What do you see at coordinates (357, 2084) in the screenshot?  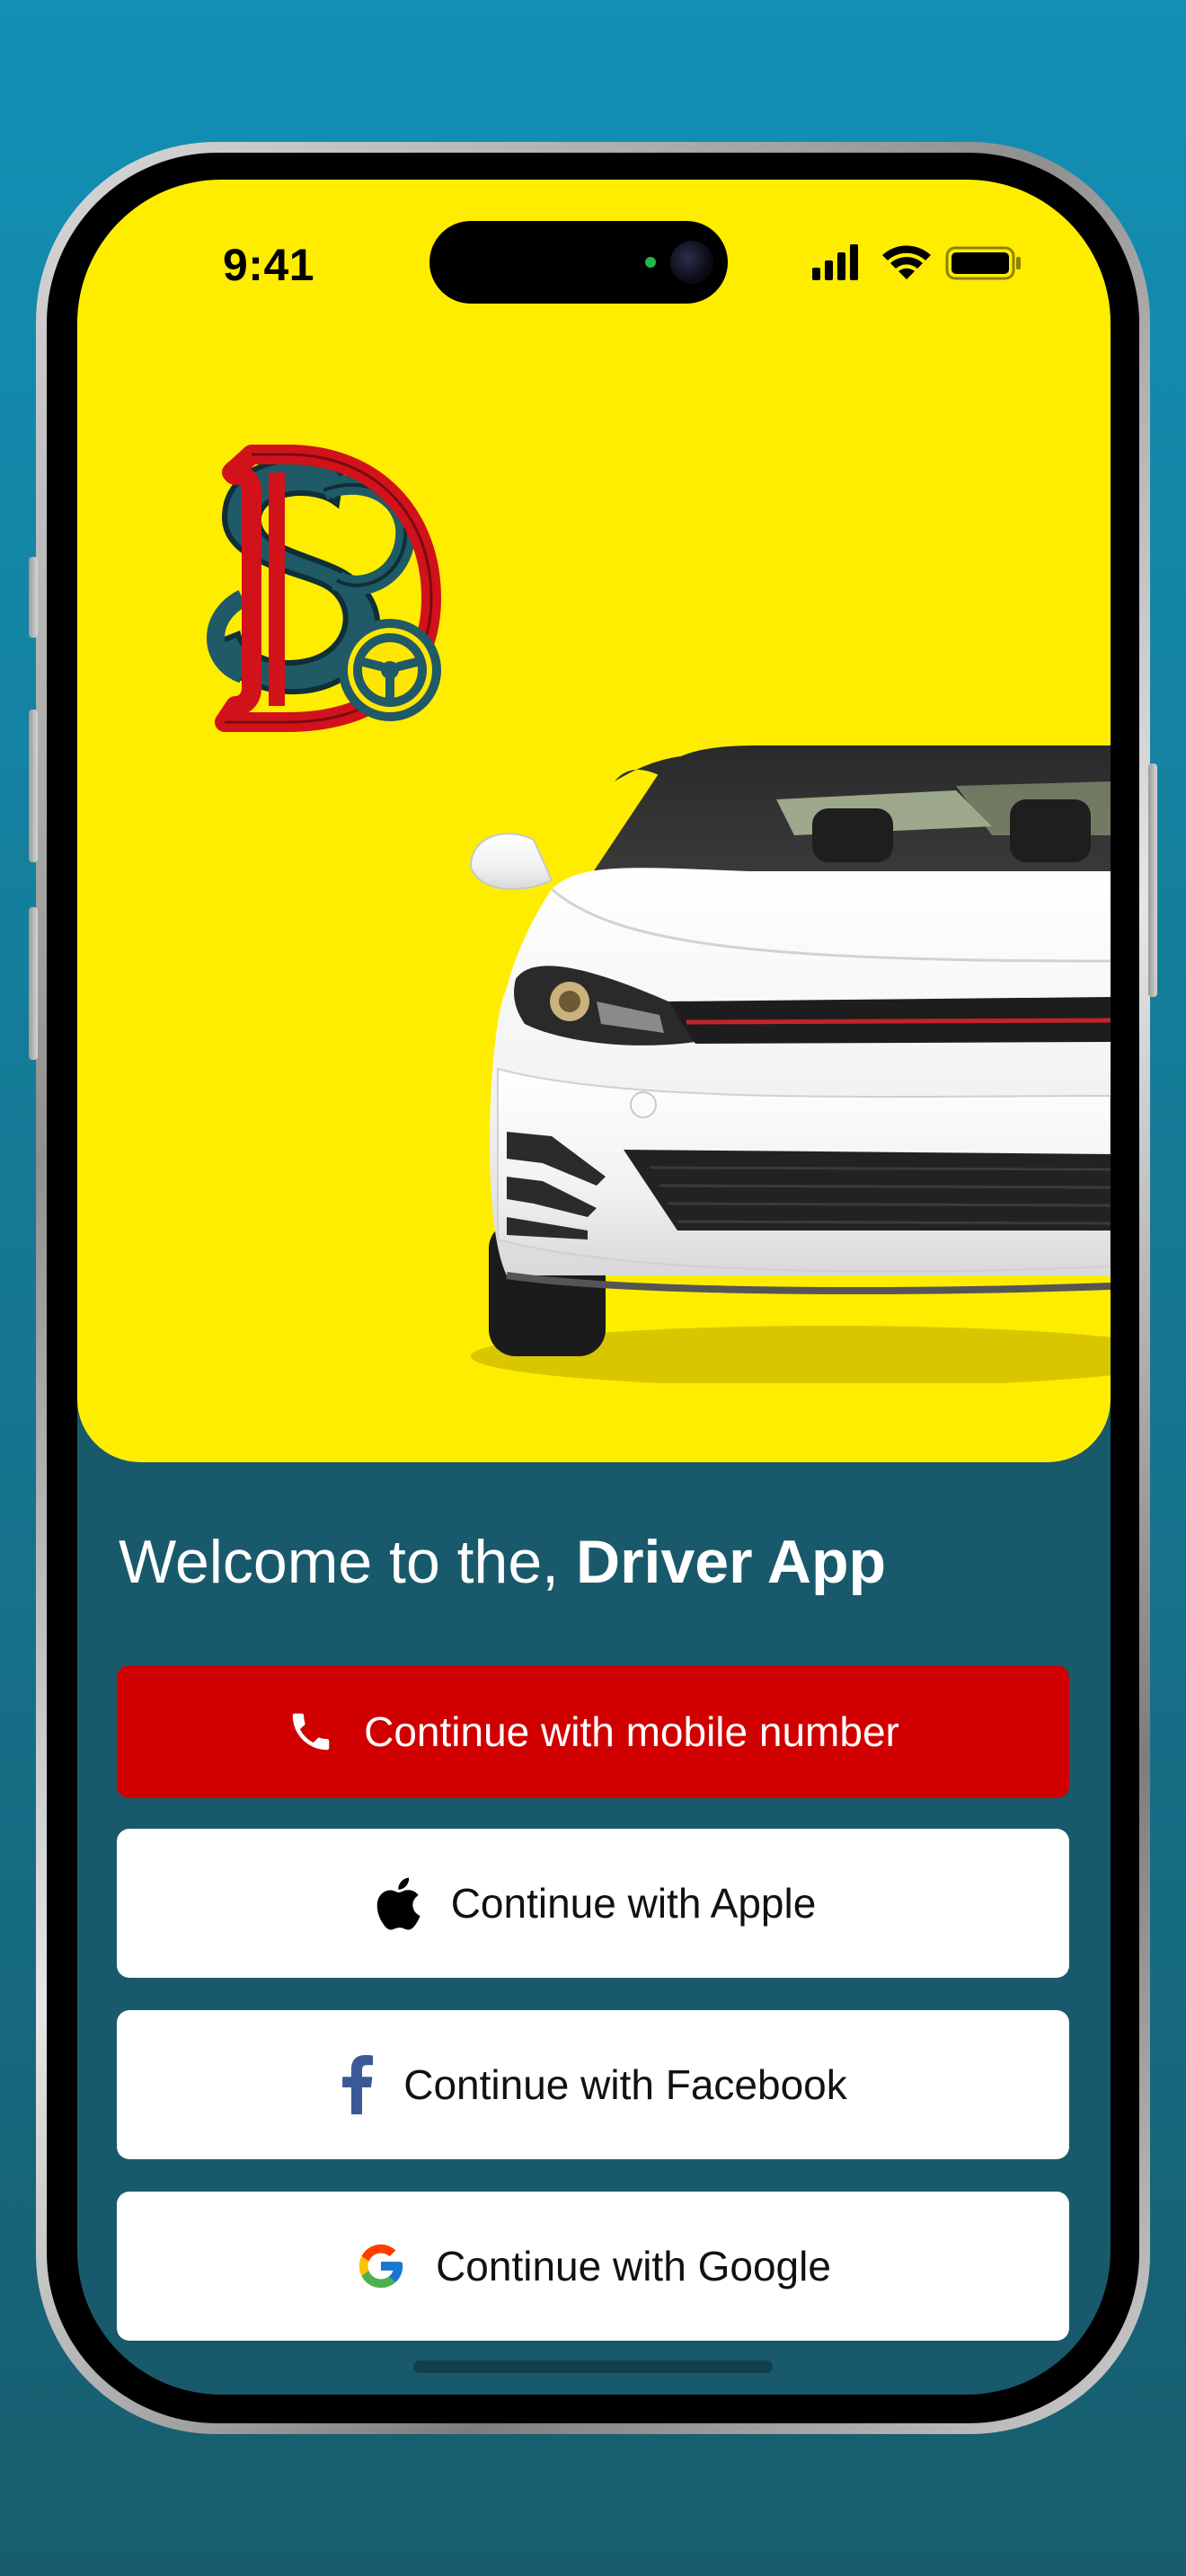 I see `facebook-icon` at bounding box center [357, 2084].